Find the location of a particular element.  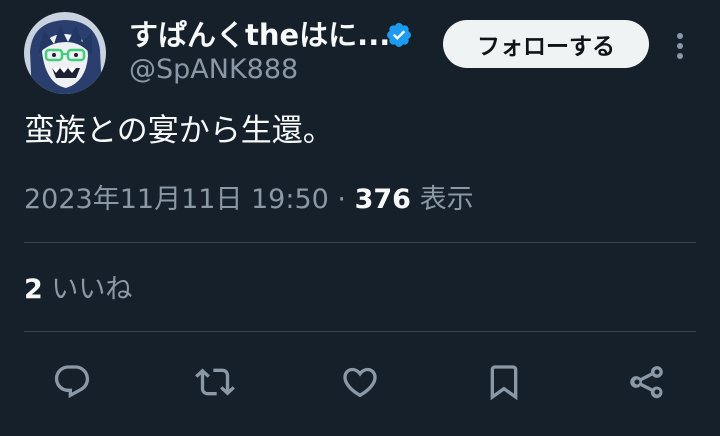

reply-icon is located at coordinates (72, 382).